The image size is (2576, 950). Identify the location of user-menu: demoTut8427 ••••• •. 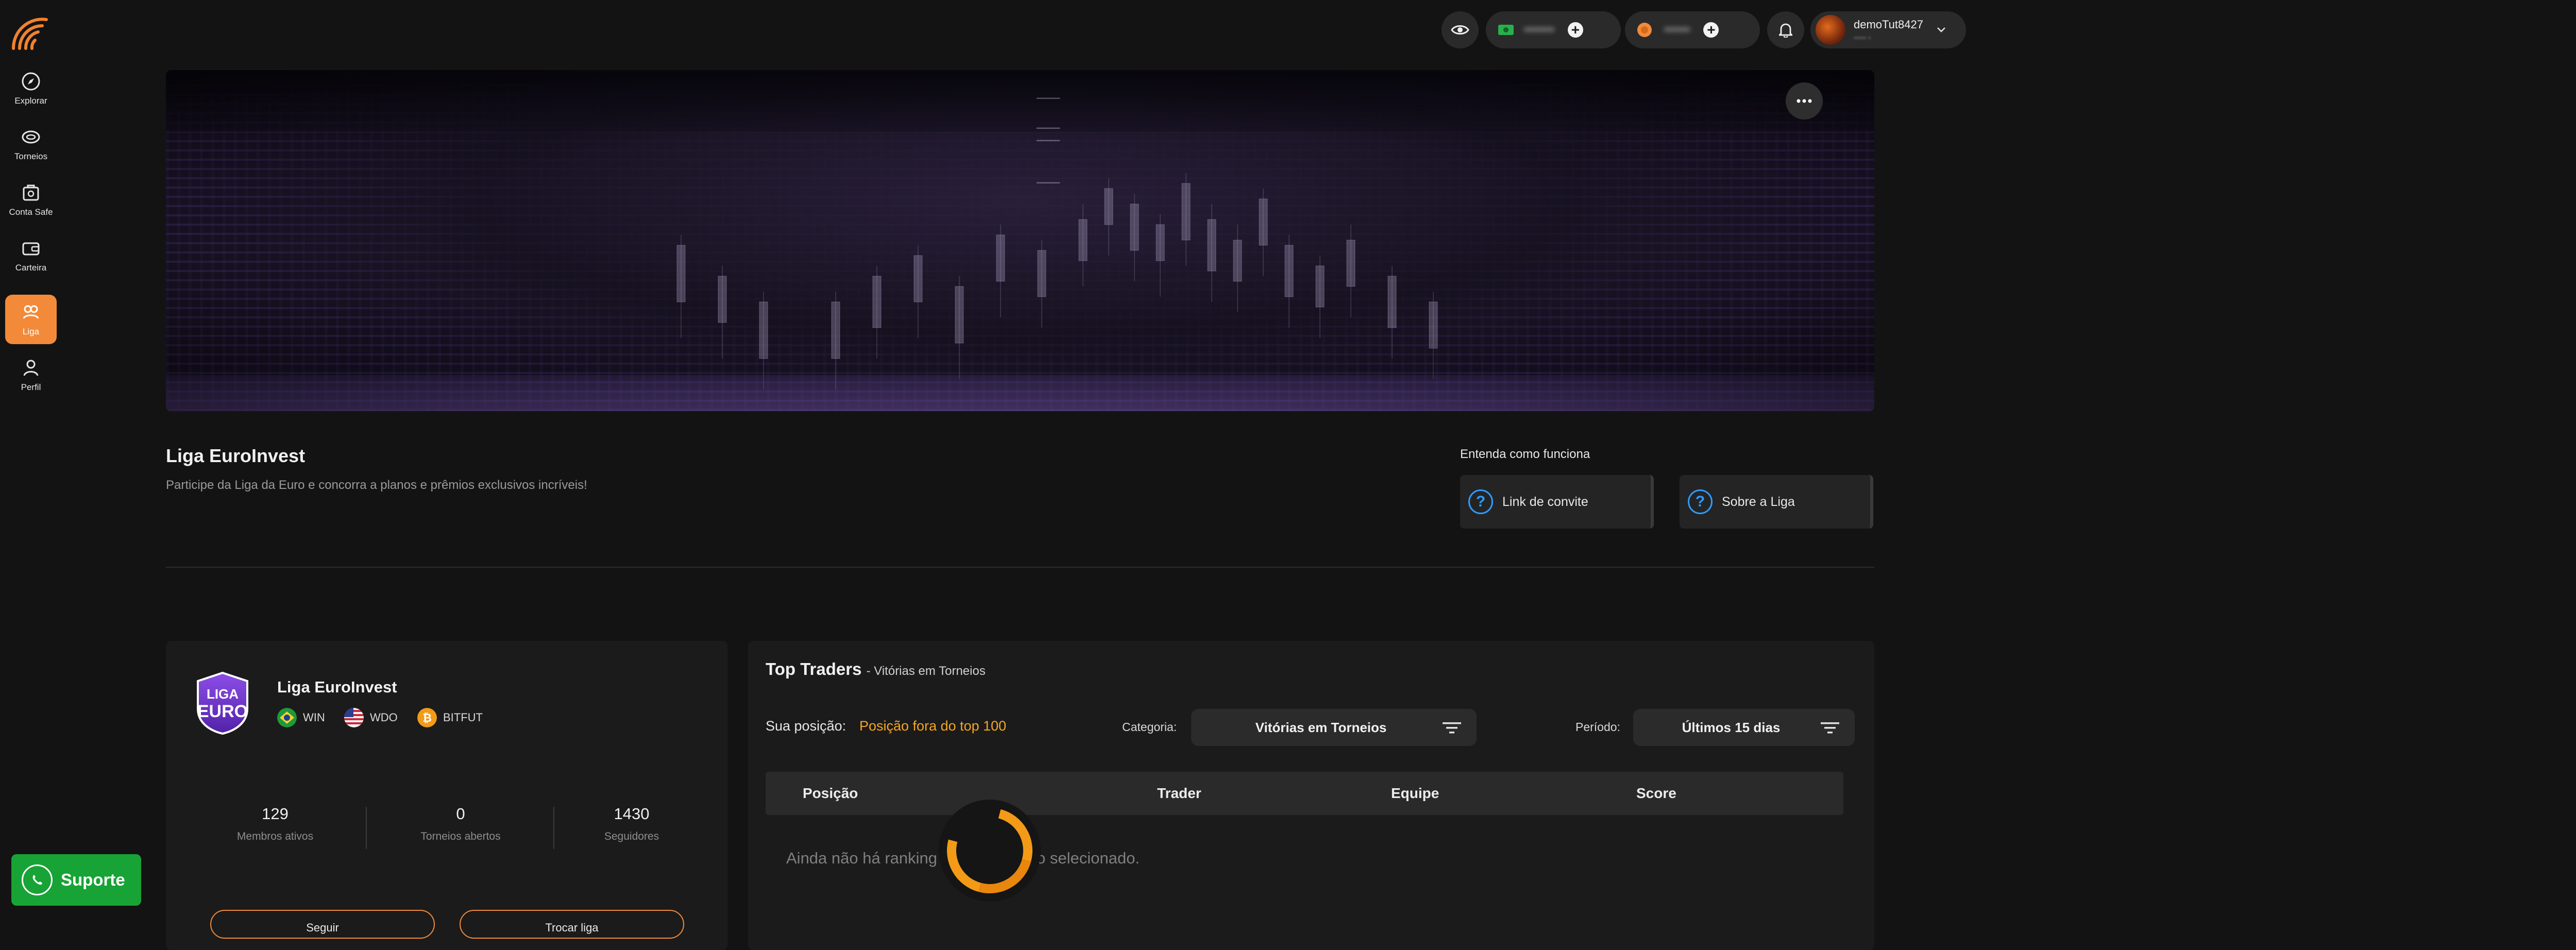
(1888, 29).